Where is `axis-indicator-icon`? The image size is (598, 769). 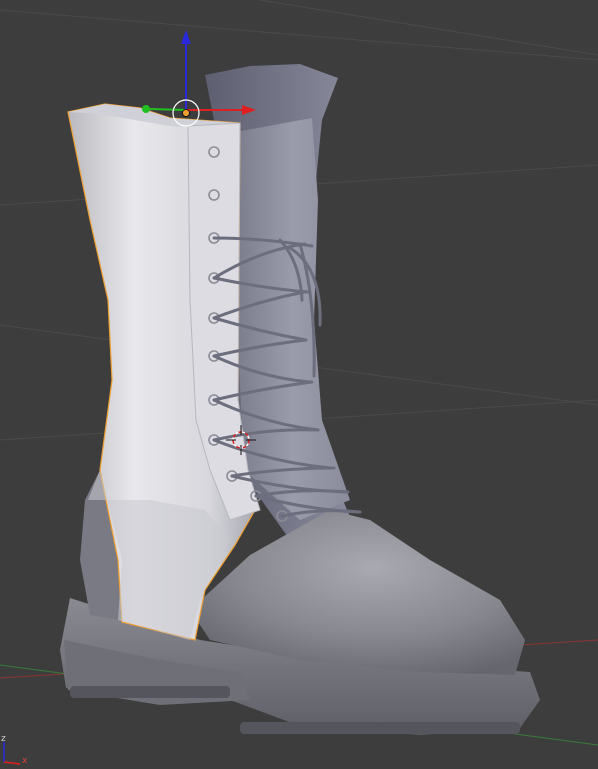 axis-indicator-icon is located at coordinates (12, 753).